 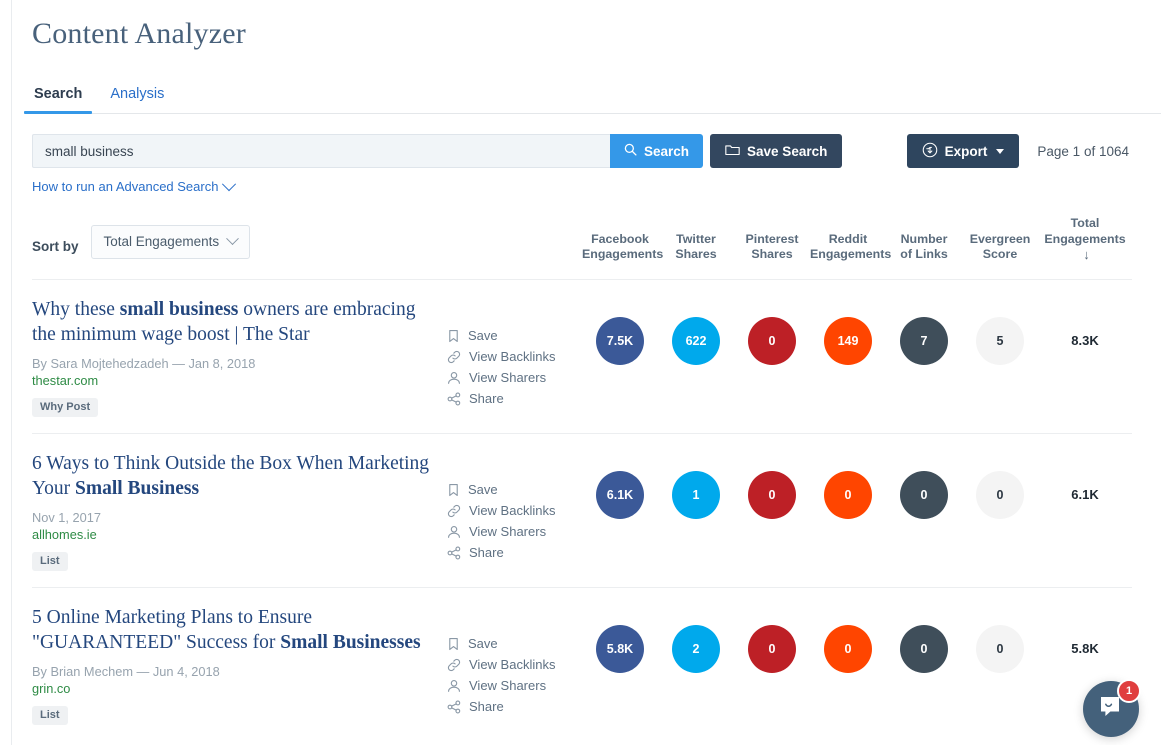 I want to click on result-tag: Why Post, so click(x=65, y=407).